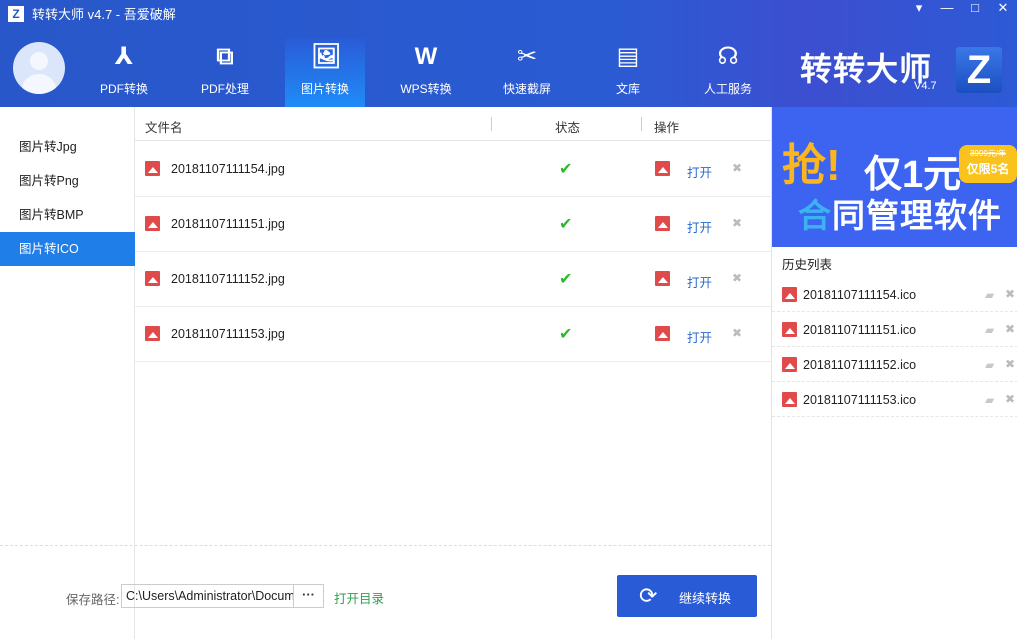 This screenshot has height=639, width=1017. What do you see at coordinates (124, 72) in the screenshot?
I see `tab-pdf-convert: ⅄ PDF转换` at bounding box center [124, 72].